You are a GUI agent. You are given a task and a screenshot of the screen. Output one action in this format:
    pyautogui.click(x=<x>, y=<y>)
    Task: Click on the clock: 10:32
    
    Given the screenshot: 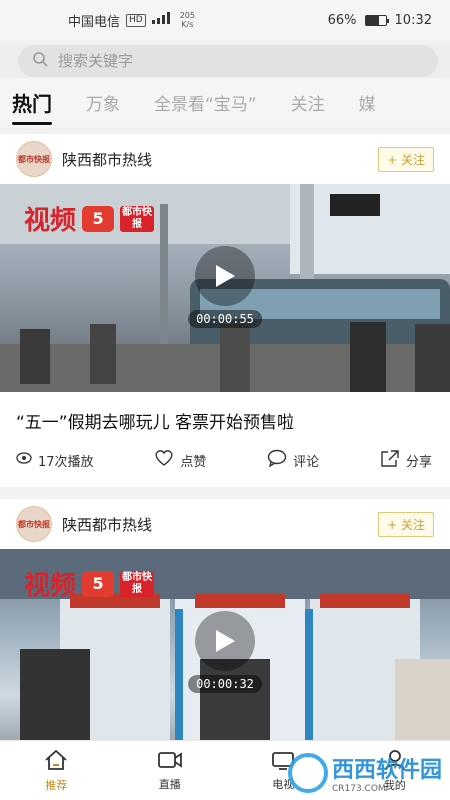 What is the action you would take?
    pyautogui.click(x=413, y=20)
    